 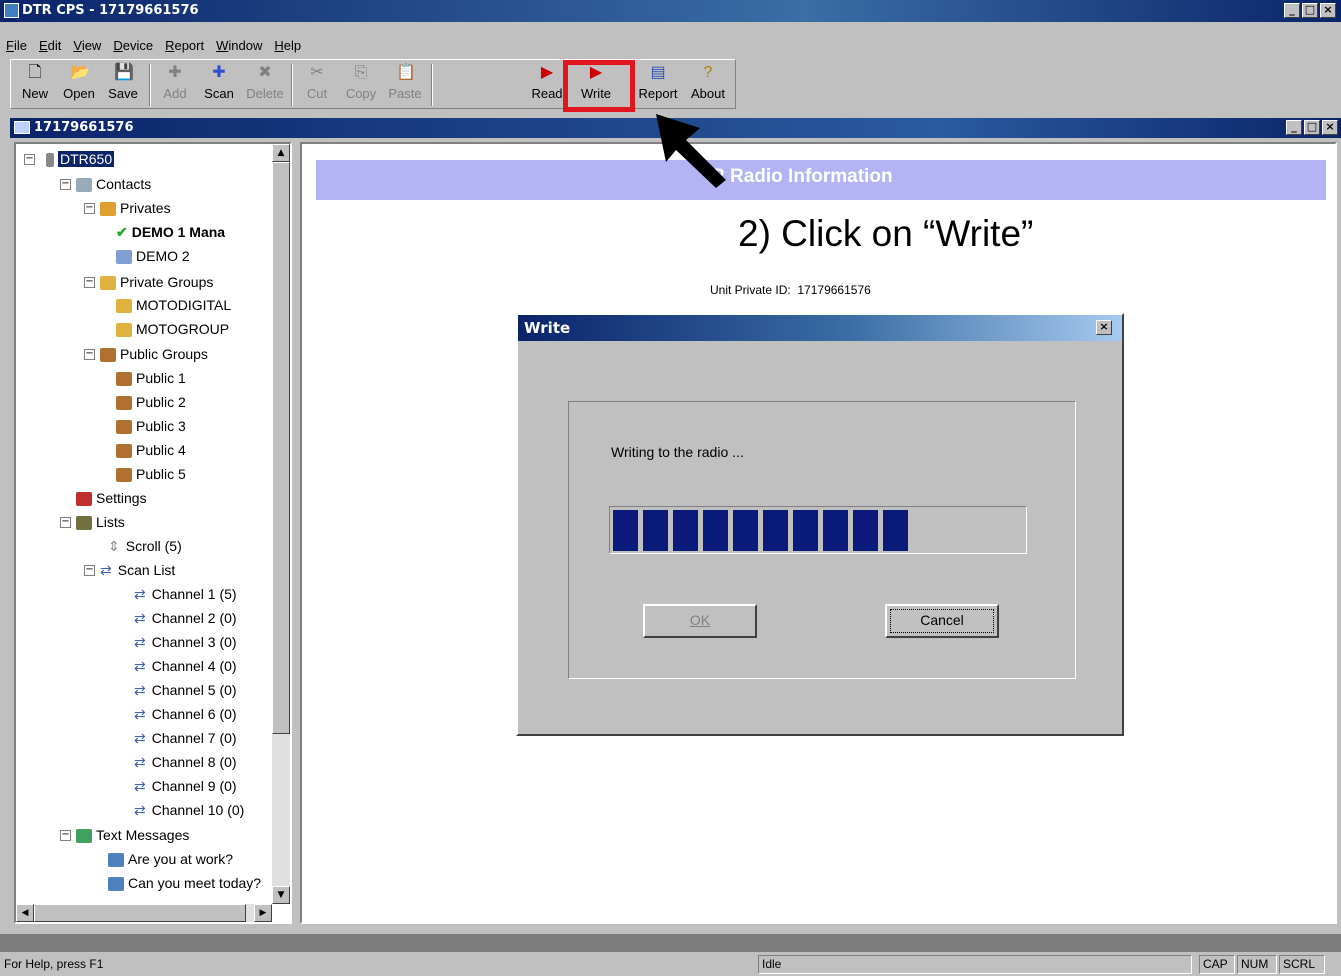 I want to click on menu-help: Help, so click(x=287, y=45).